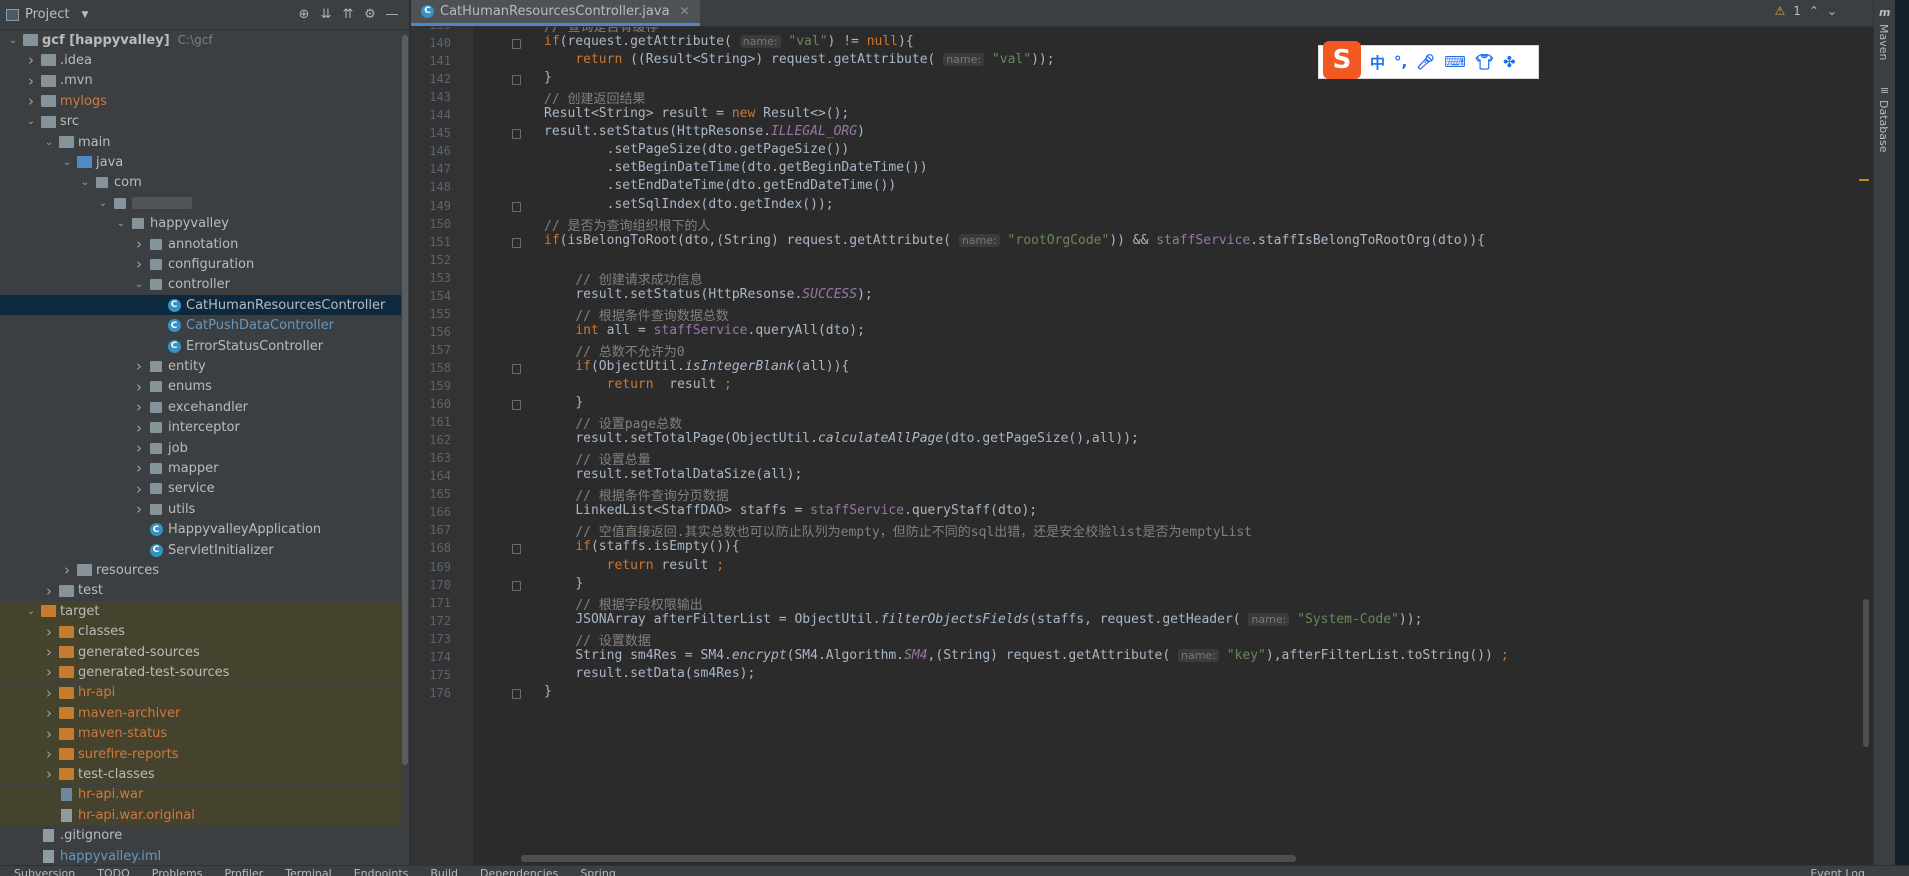 Image resolution: width=1909 pixels, height=876 pixels. Describe the element at coordinates (204, 285) in the screenshot. I see `tree-item: ⌄ controller` at that location.